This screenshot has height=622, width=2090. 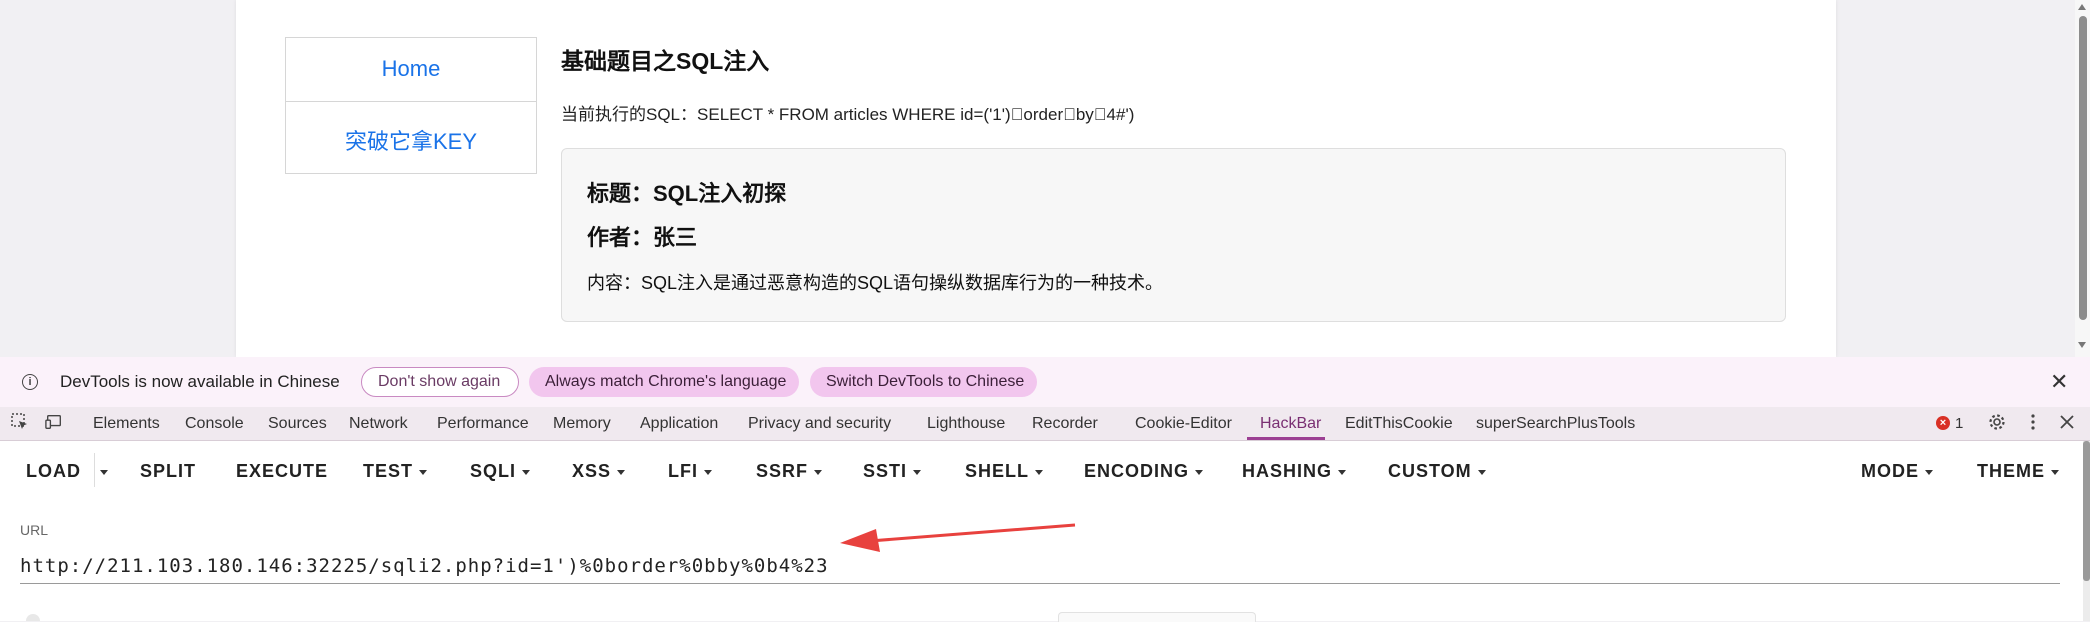 I want to click on load-dropdown-icon, so click(x=104, y=471).